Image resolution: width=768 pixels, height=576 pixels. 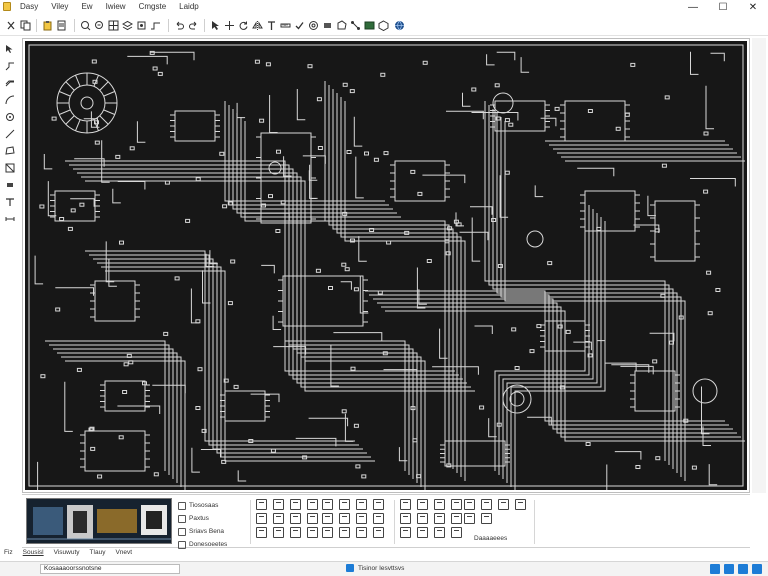 What do you see at coordinates (229, 25) in the screenshot?
I see `move-icon` at bounding box center [229, 25].